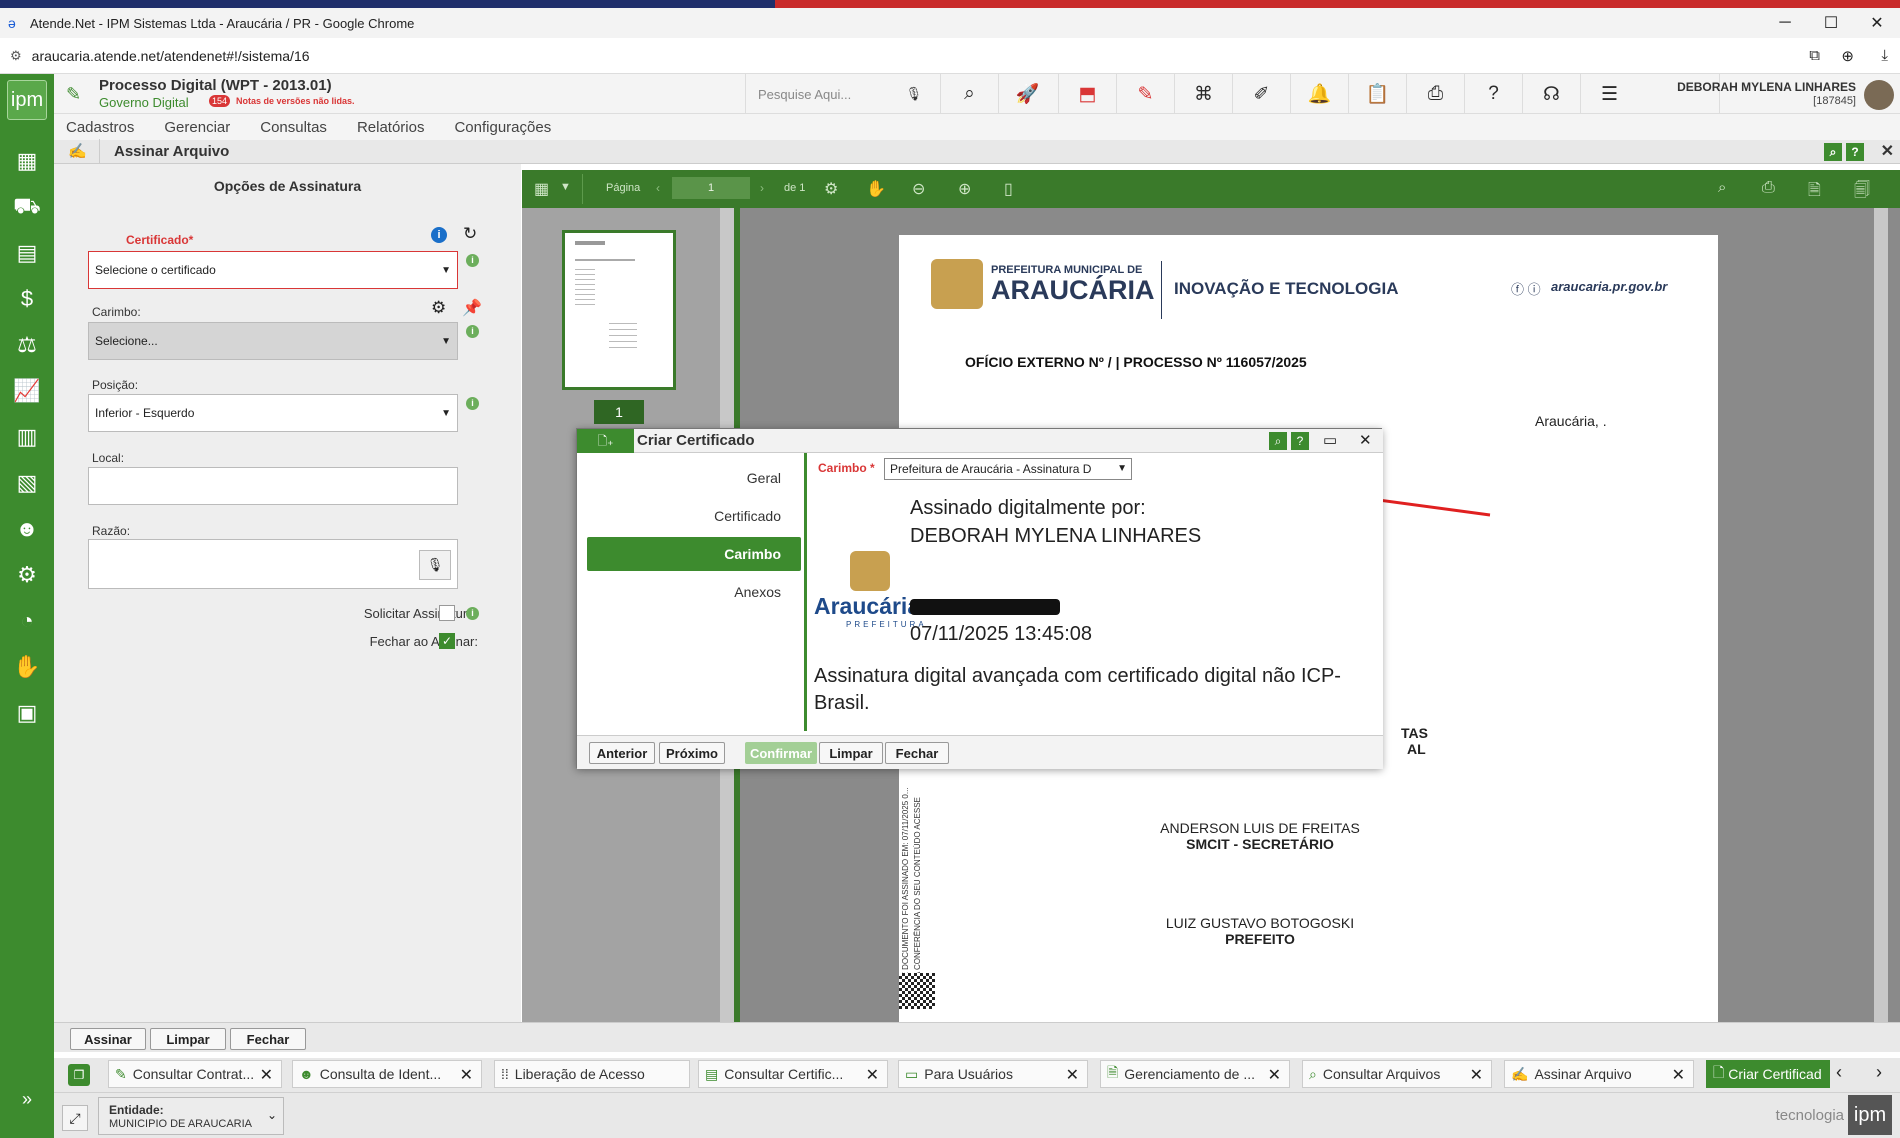 The image size is (1900, 1138). Describe the element at coordinates (1609, 94) in the screenshot. I see `hamburger-menu-icon: ☰` at that location.